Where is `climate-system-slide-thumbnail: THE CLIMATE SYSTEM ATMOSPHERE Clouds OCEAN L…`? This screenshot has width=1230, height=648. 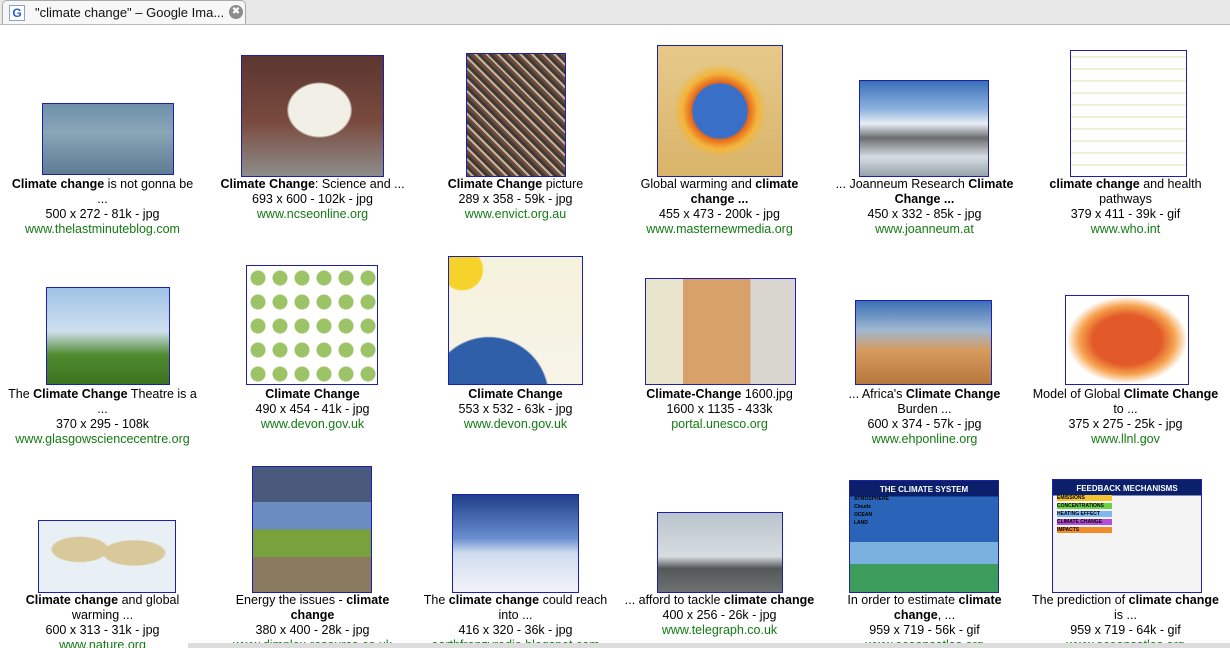
climate-system-slide-thumbnail: THE CLIMATE SYSTEM ATMOSPHERE Clouds OCEAN L… is located at coordinates (924, 536).